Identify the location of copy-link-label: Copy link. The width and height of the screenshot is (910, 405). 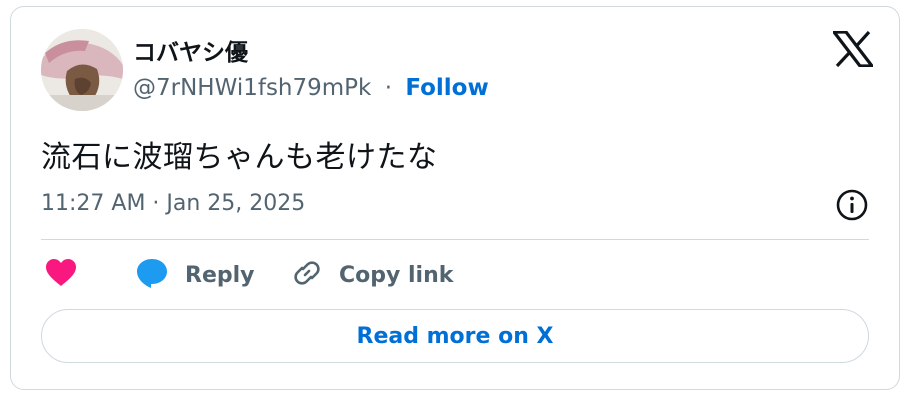
(396, 275).